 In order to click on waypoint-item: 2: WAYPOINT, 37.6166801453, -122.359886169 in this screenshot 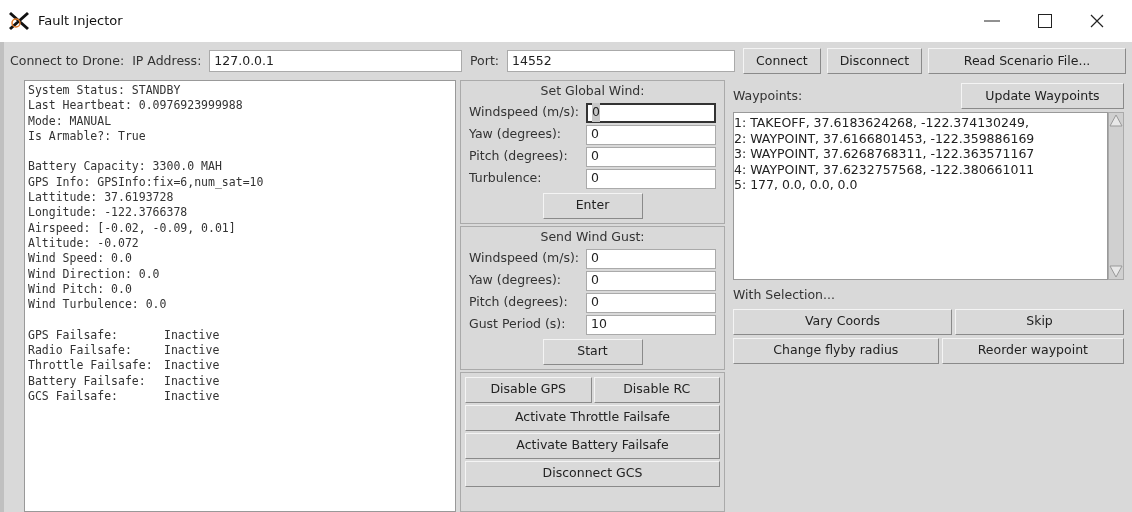, I will do `click(920, 138)`.